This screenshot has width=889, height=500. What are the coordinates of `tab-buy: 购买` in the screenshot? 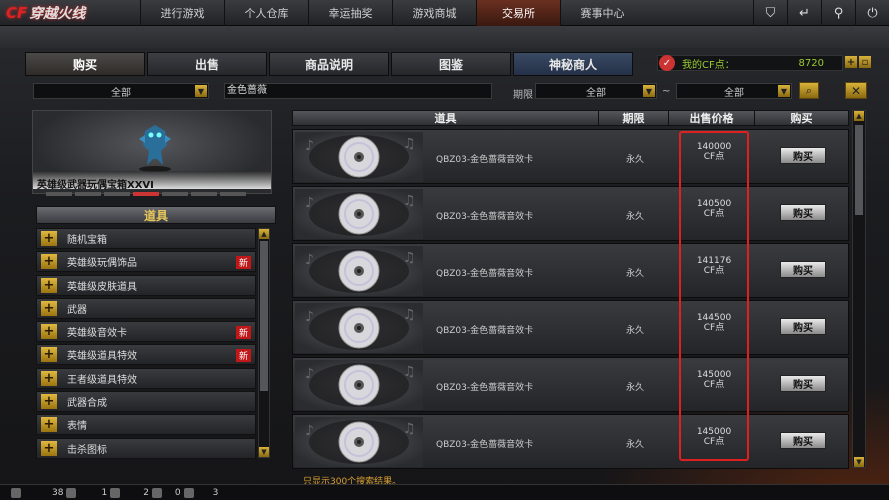 It's located at (85, 64).